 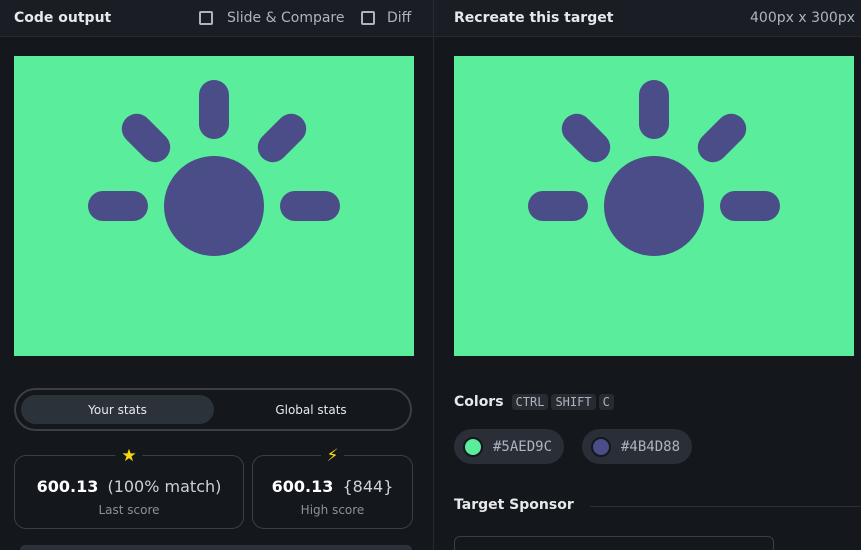 I want to click on sponsor-box, so click(x=614, y=543).